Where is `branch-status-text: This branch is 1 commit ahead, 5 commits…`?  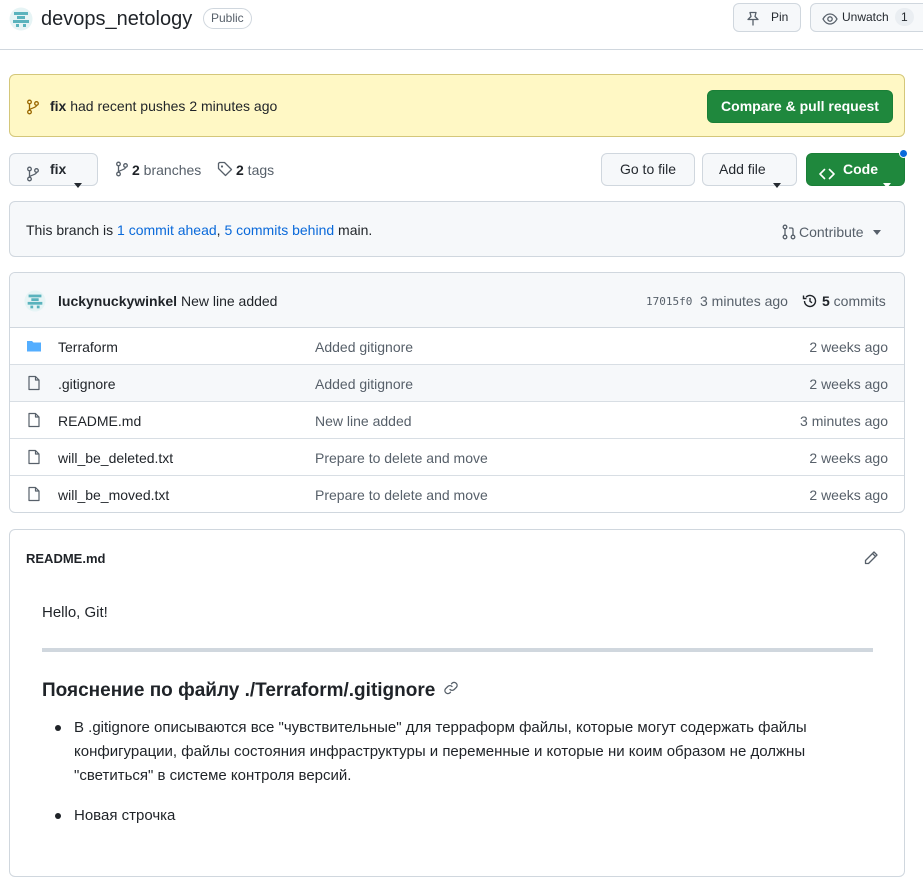
branch-status-text: This branch is 1 commit ahead, 5 commits… is located at coordinates (199, 230).